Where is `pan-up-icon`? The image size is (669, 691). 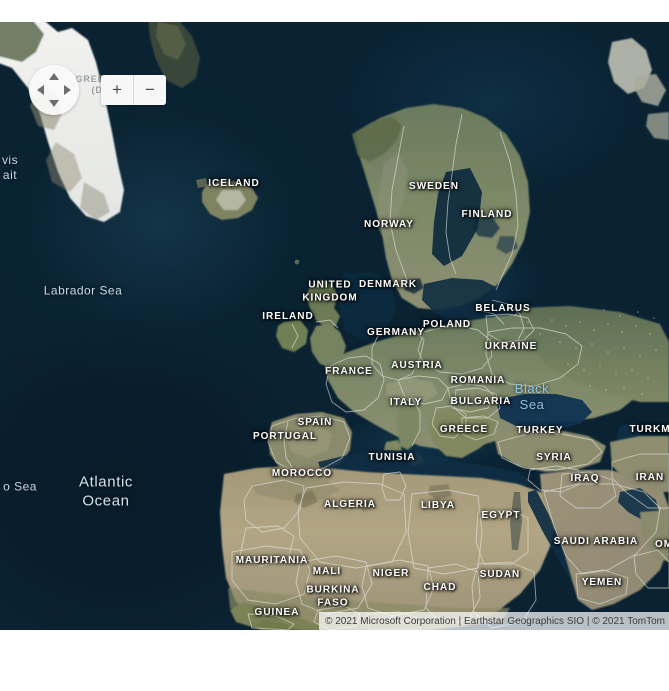
pan-up-icon is located at coordinates (54, 76).